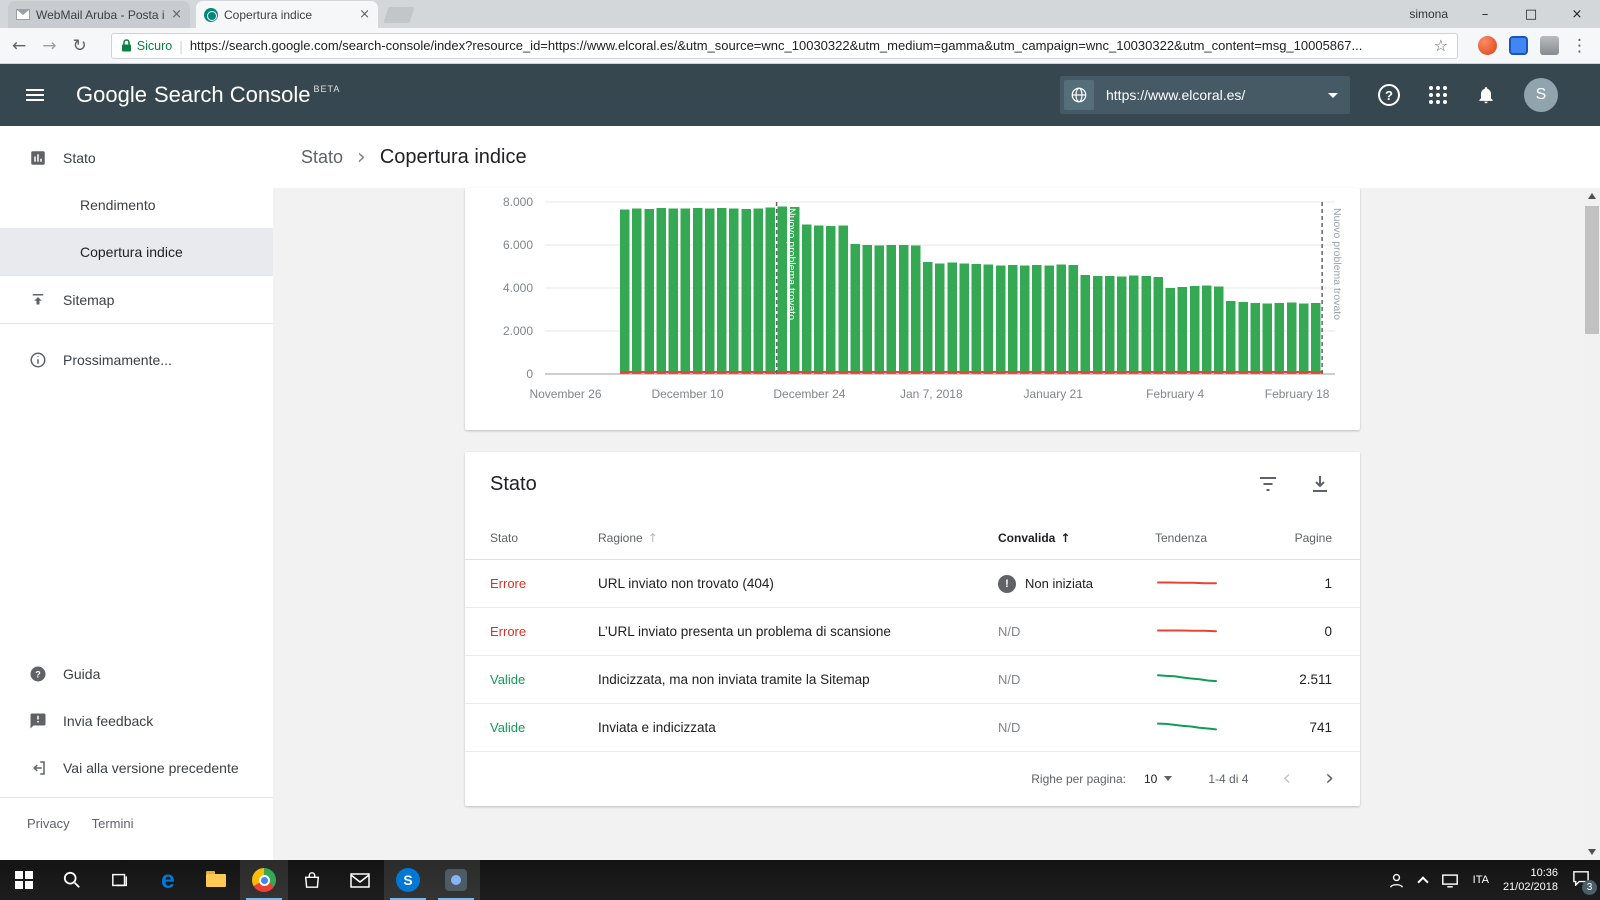  I want to click on back-icon: ←, so click(19, 46).